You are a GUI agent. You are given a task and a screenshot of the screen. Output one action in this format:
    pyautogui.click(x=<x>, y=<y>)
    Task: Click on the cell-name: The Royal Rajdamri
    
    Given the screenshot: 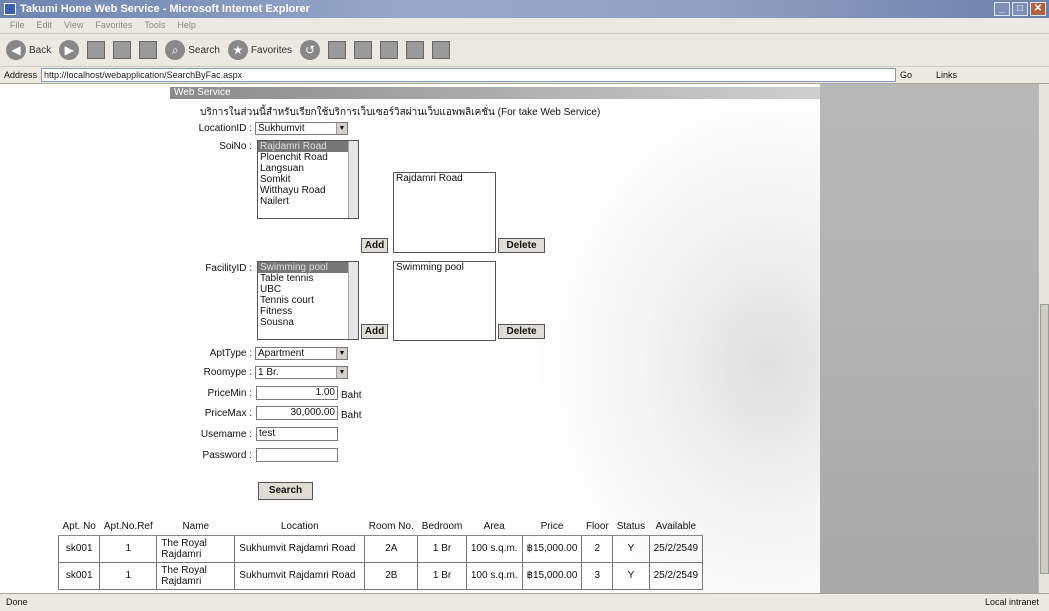 What is the action you would take?
    pyautogui.click(x=196, y=548)
    